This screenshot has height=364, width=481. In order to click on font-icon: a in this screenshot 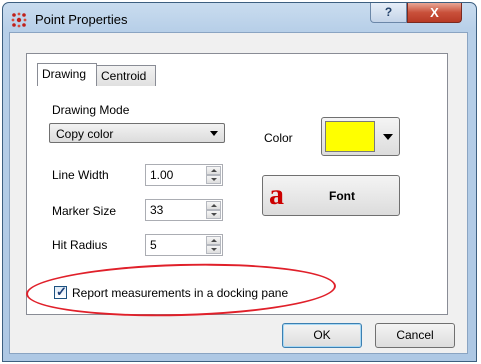, I will do `click(276, 194)`.